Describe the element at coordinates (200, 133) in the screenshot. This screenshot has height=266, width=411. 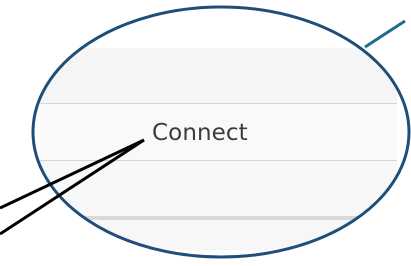
I see `connect-label: Connect` at that location.